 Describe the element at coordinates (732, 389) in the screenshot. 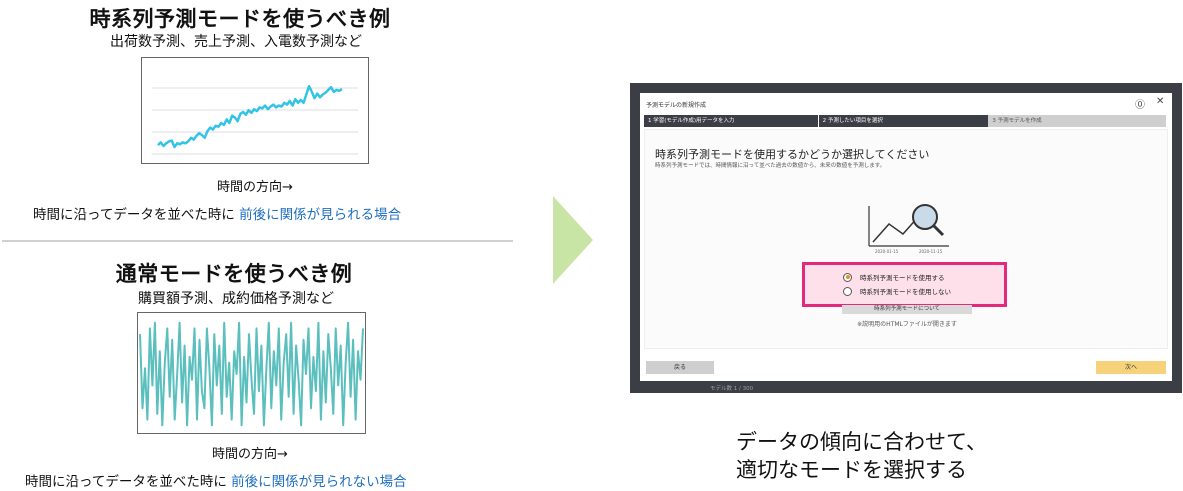

I see `model-count-text: モデル数 1 / 300` at that location.